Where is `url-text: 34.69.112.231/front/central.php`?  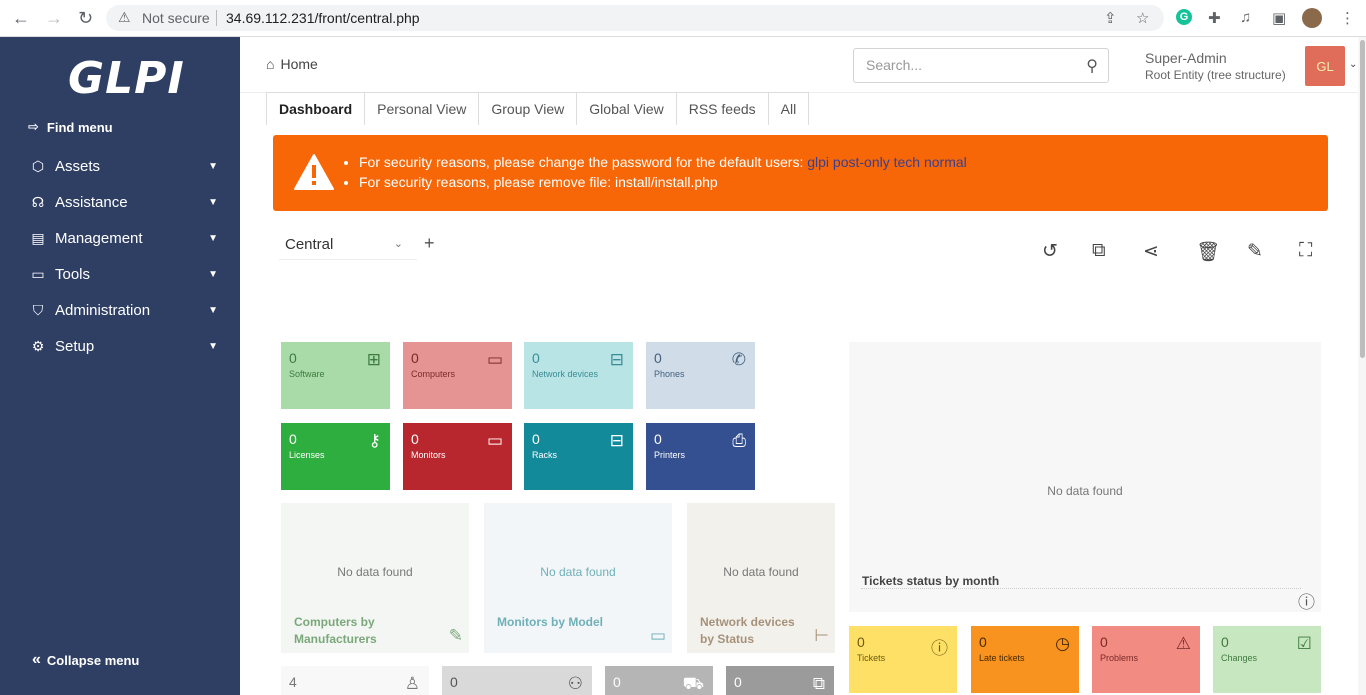 url-text: 34.69.112.231/front/central.php is located at coordinates (323, 18).